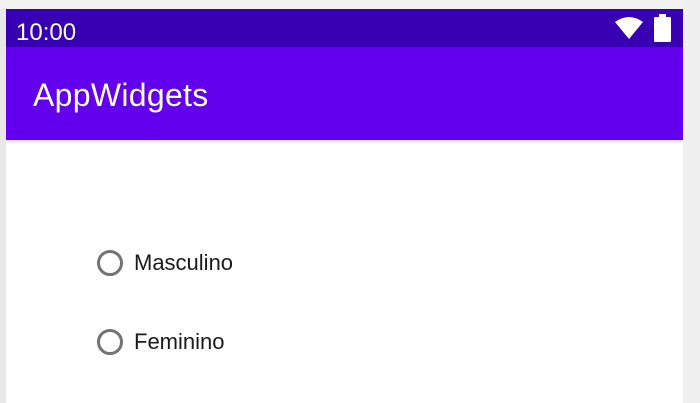 The width and height of the screenshot is (700, 403). Describe the element at coordinates (110, 342) in the screenshot. I see `radio-button-feminino` at that location.